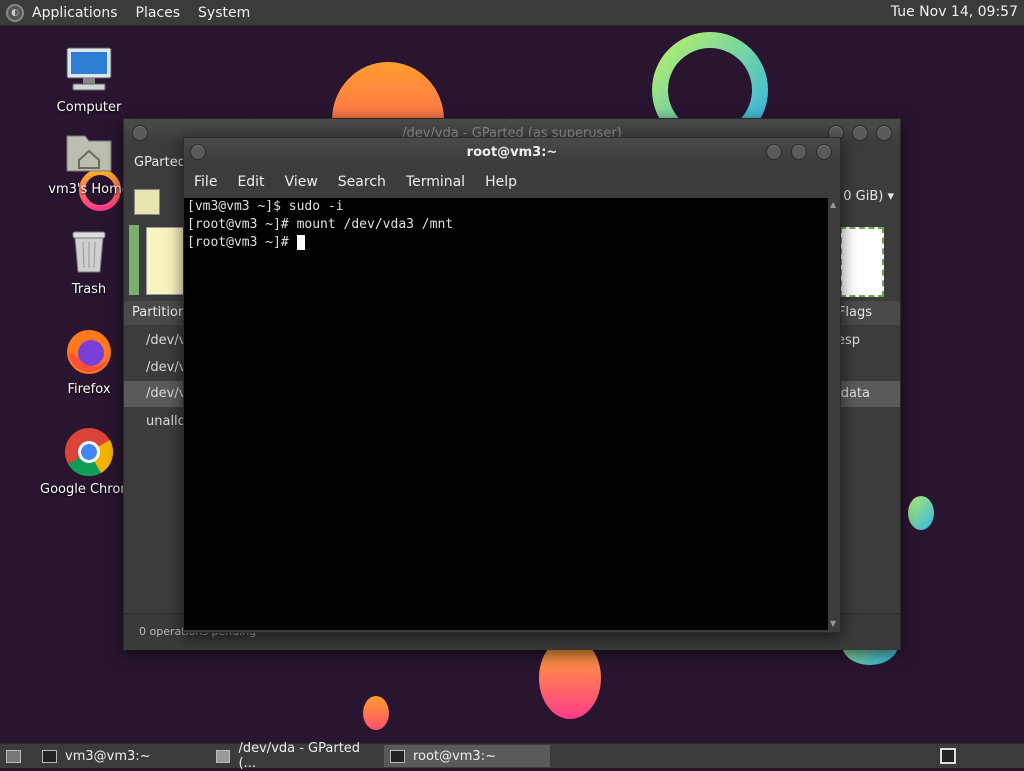  What do you see at coordinates (506, 243) in the screenshot?
I see `terminal-prompt-line: [root@vm3 ~]#` at bounding box center [506, 243].